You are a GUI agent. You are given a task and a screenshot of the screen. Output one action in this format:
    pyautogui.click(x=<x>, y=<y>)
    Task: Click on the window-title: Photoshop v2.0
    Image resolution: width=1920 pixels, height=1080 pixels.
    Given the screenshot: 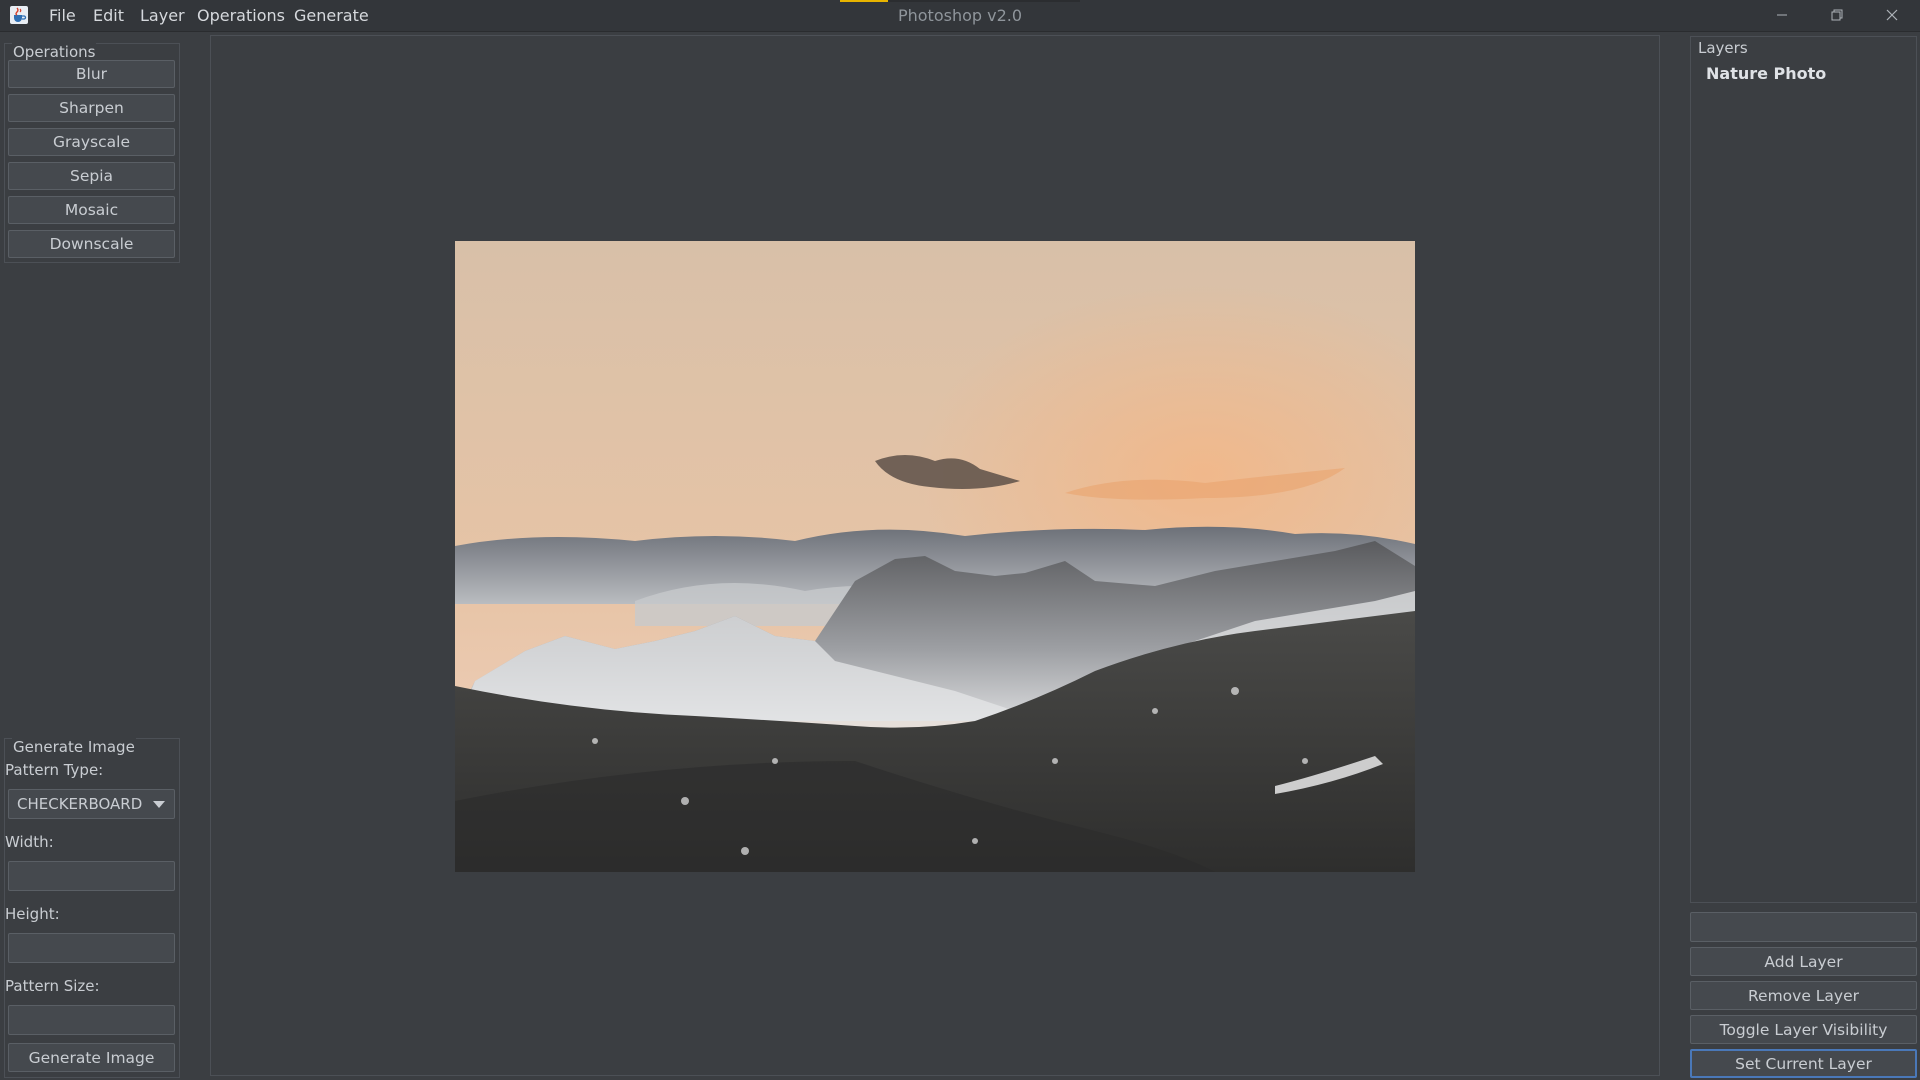 What is the action you would take?
    pyautogui.click(x=960, y=15)
    